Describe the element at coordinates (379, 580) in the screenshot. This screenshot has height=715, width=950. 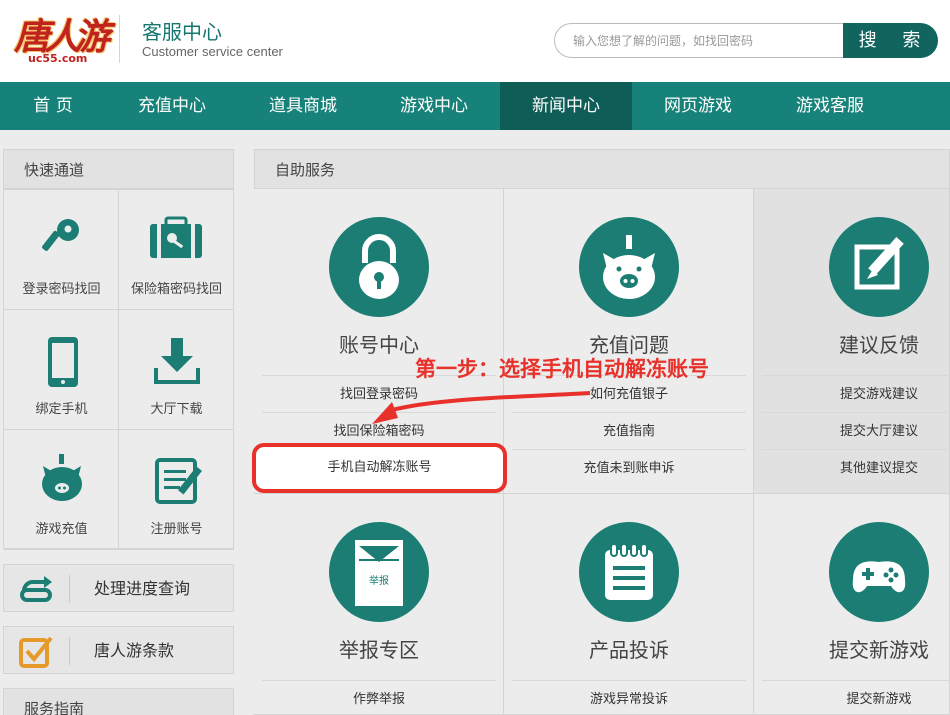
I see `report-icon-text: 举报` at that location.